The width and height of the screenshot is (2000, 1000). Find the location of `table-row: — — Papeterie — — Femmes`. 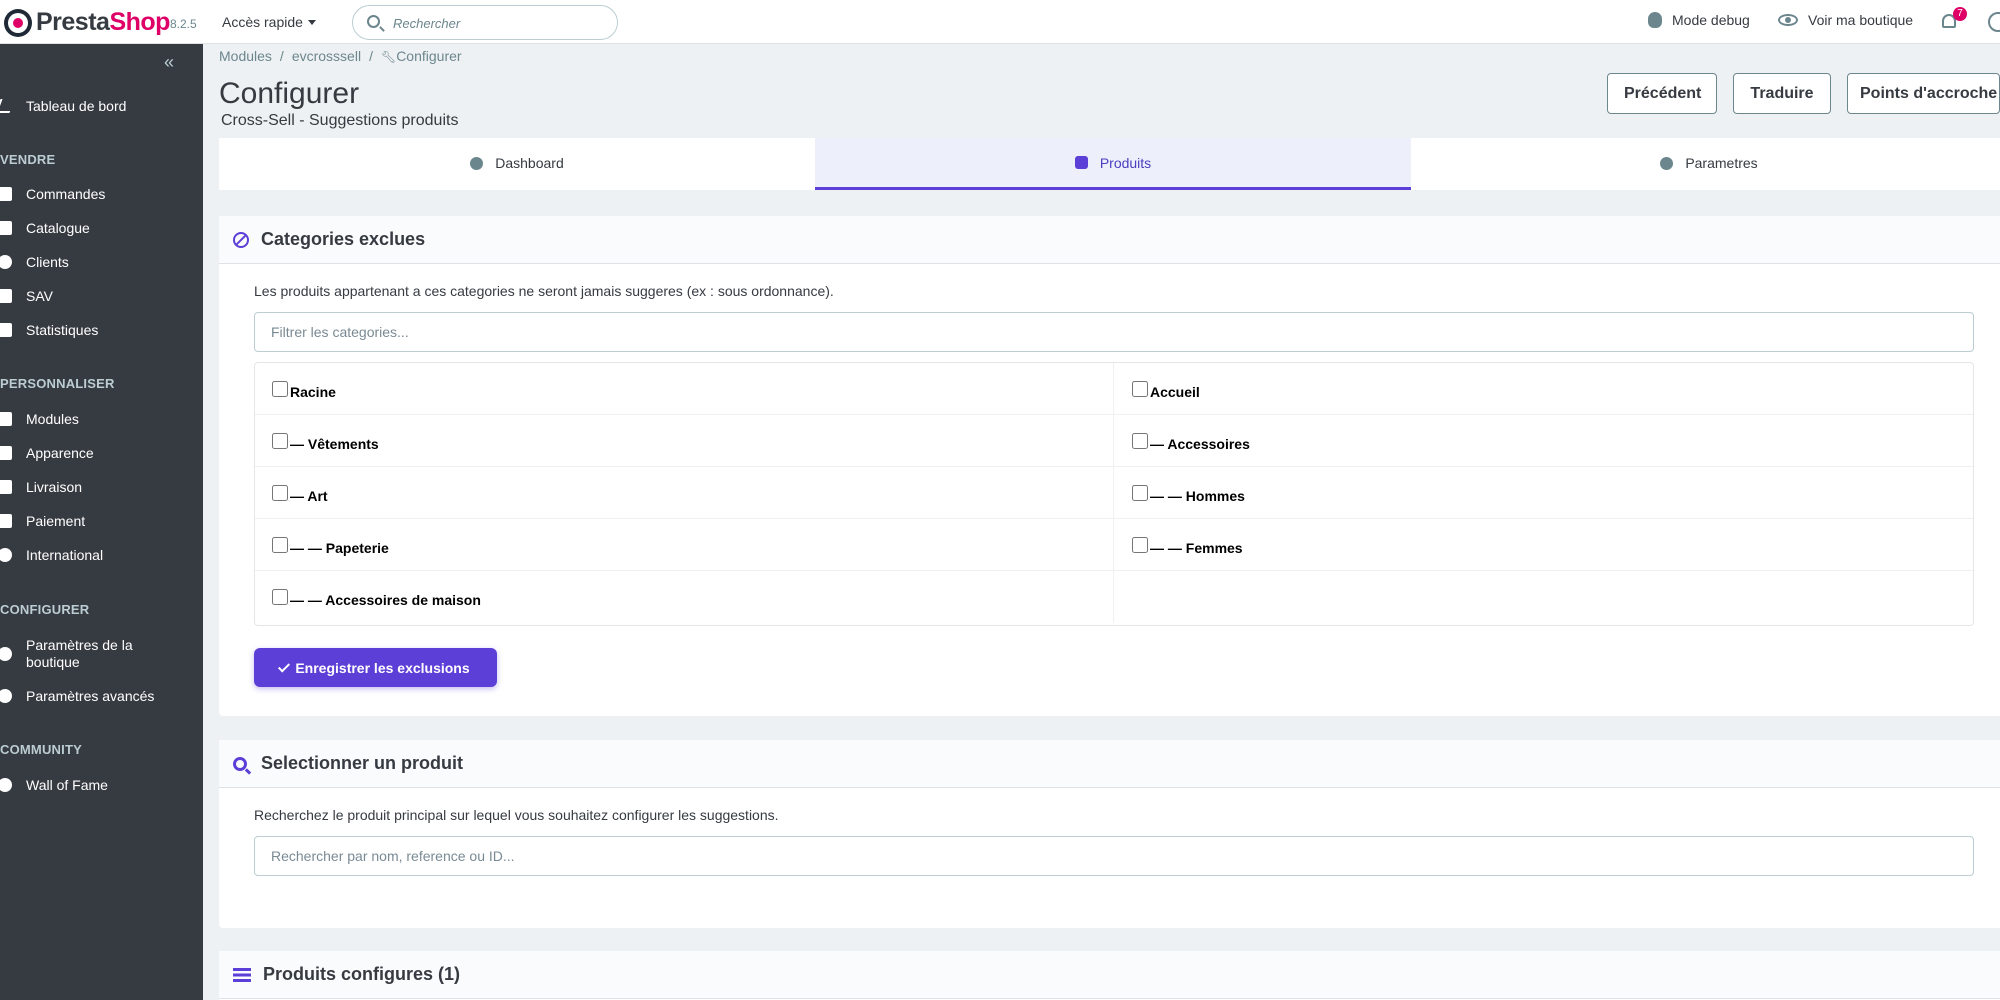

table-row: — — Papeterie — — Femmes is located at coordinates (1114, 545).